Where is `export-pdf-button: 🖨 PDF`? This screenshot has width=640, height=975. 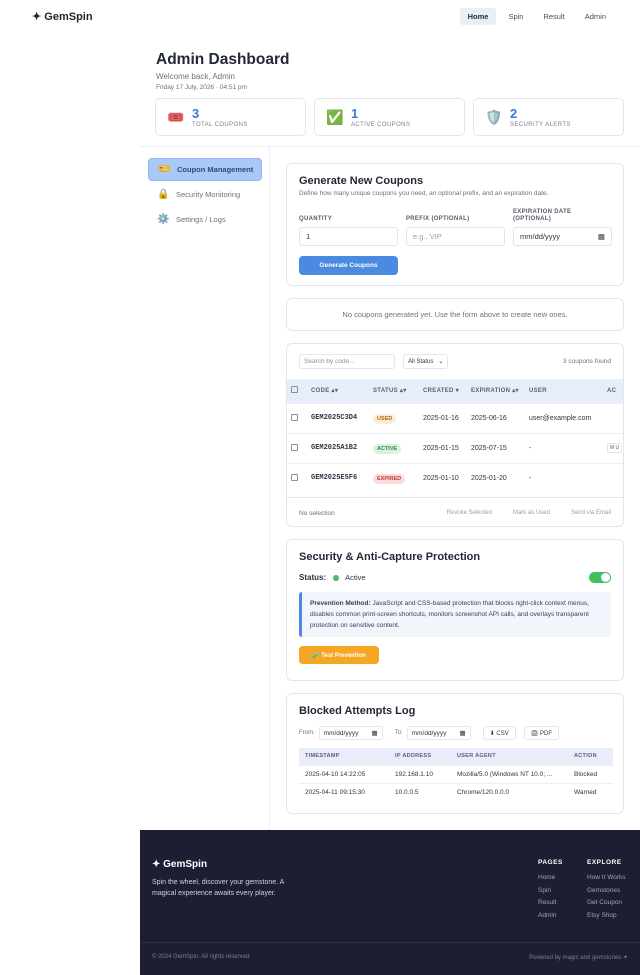 export-pdf-button: 🖨 PDF is located at coordinates (541, 733).